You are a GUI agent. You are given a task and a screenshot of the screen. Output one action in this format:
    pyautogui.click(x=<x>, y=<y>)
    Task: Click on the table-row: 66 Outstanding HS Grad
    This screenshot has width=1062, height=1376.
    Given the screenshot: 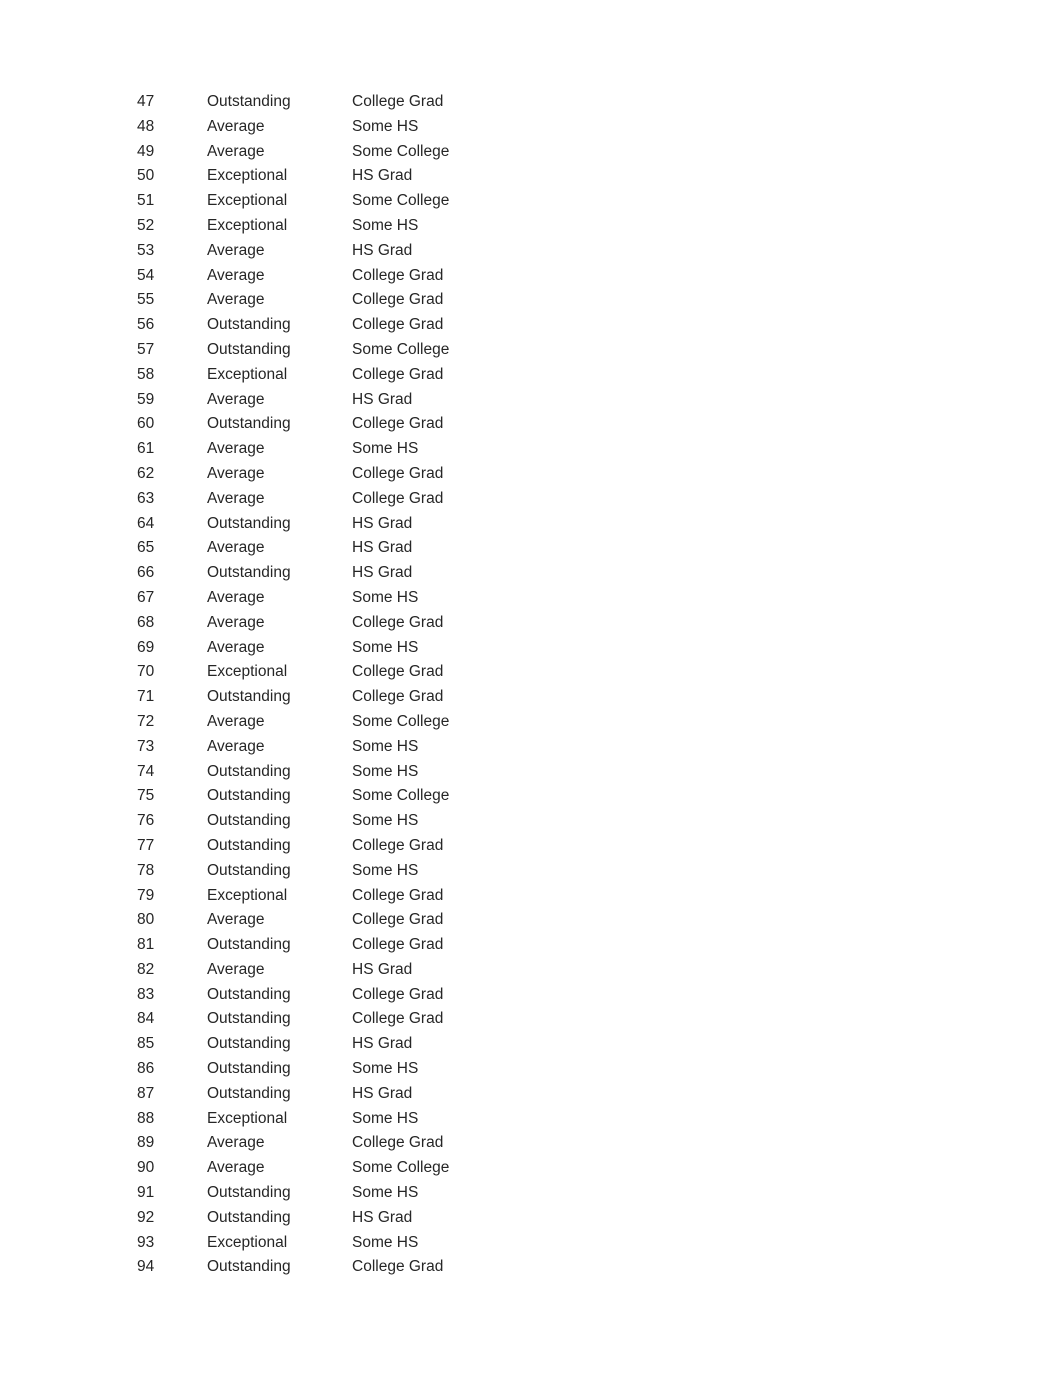 What is the action you would take?
    pyautogui.click(x=344, y=573)
    